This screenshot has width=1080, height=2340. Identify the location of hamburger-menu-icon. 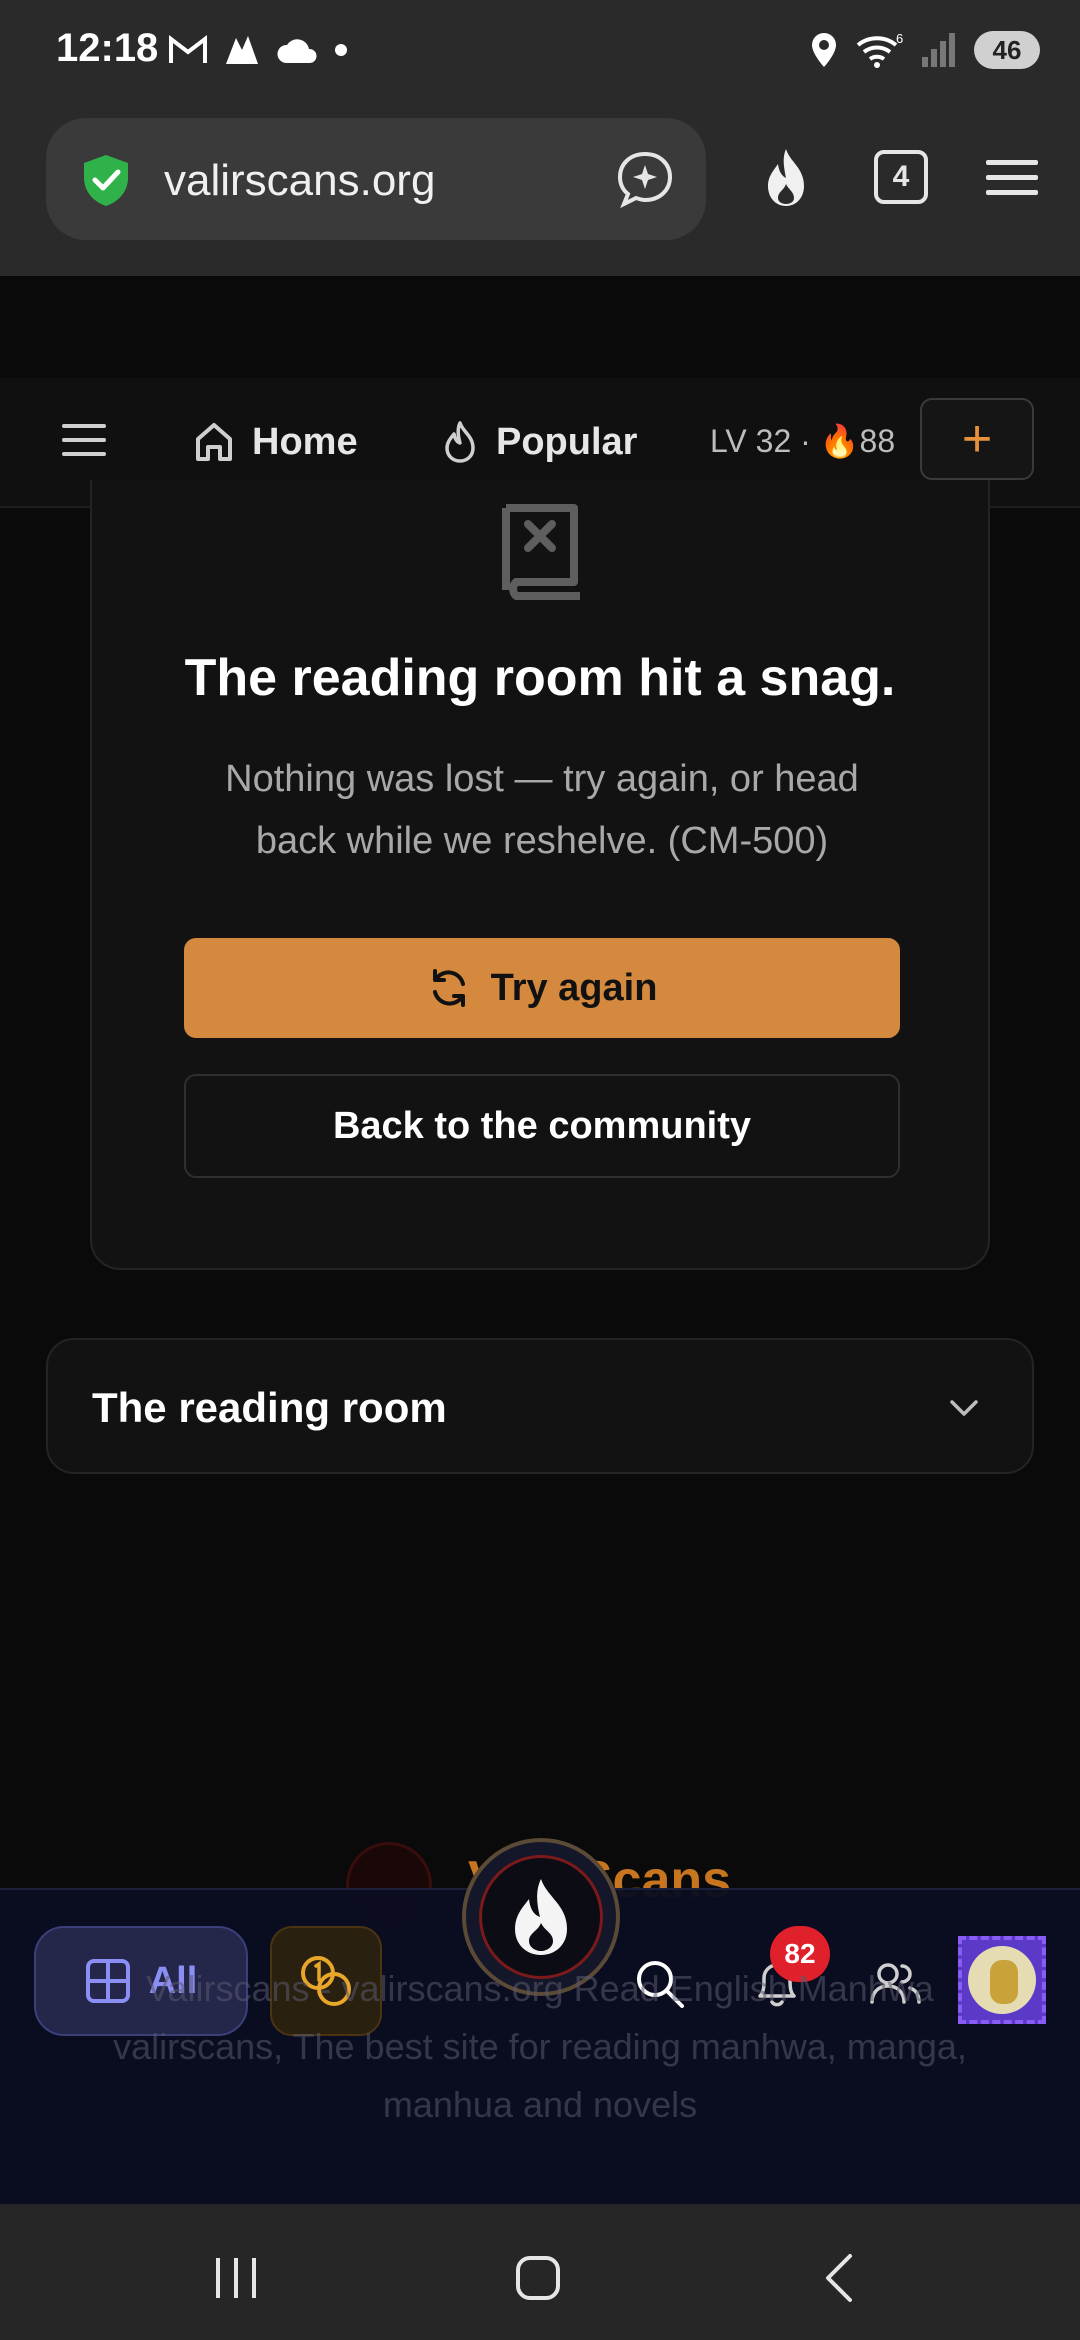
(84, 440).